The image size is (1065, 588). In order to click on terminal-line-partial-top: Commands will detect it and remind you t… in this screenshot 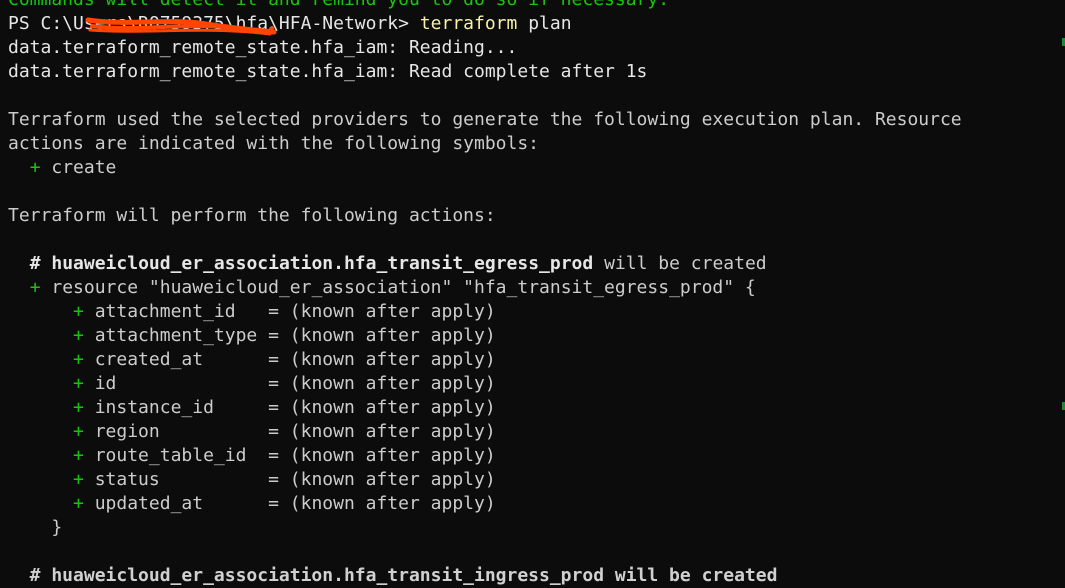, I will do `click(533, 6)`.